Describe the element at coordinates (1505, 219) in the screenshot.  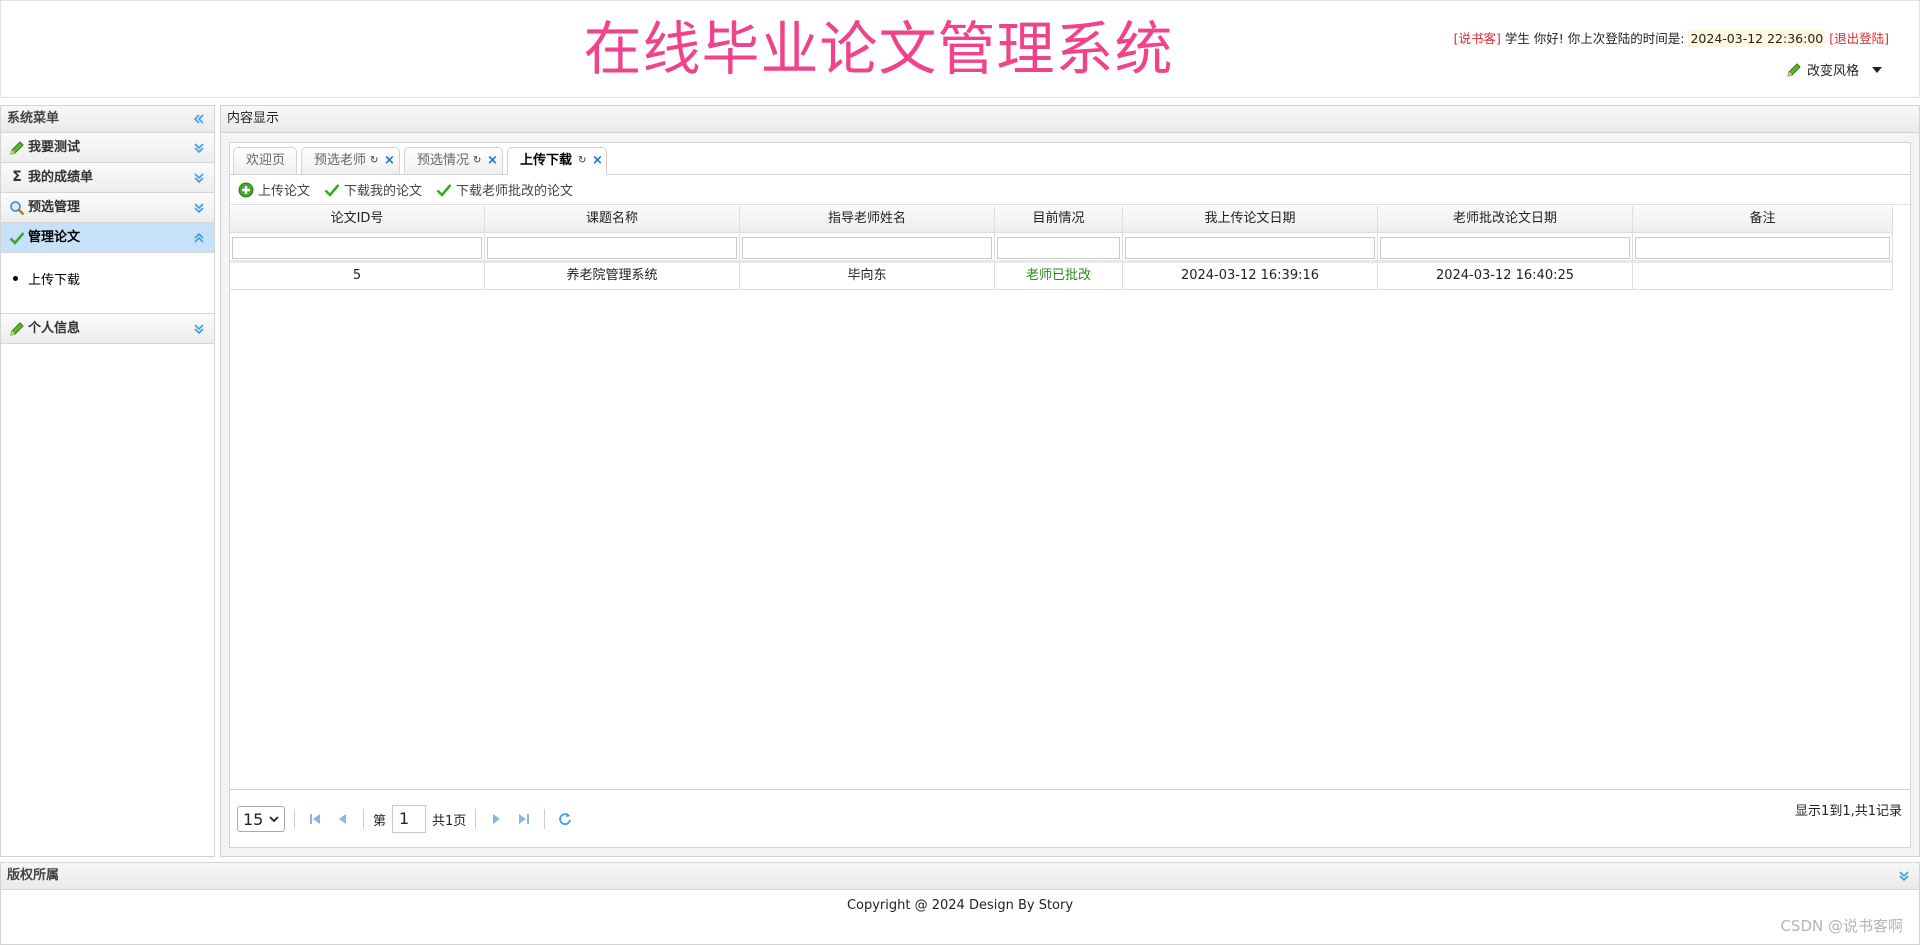
I see `column-header: 老师批改论文日期` at that location.